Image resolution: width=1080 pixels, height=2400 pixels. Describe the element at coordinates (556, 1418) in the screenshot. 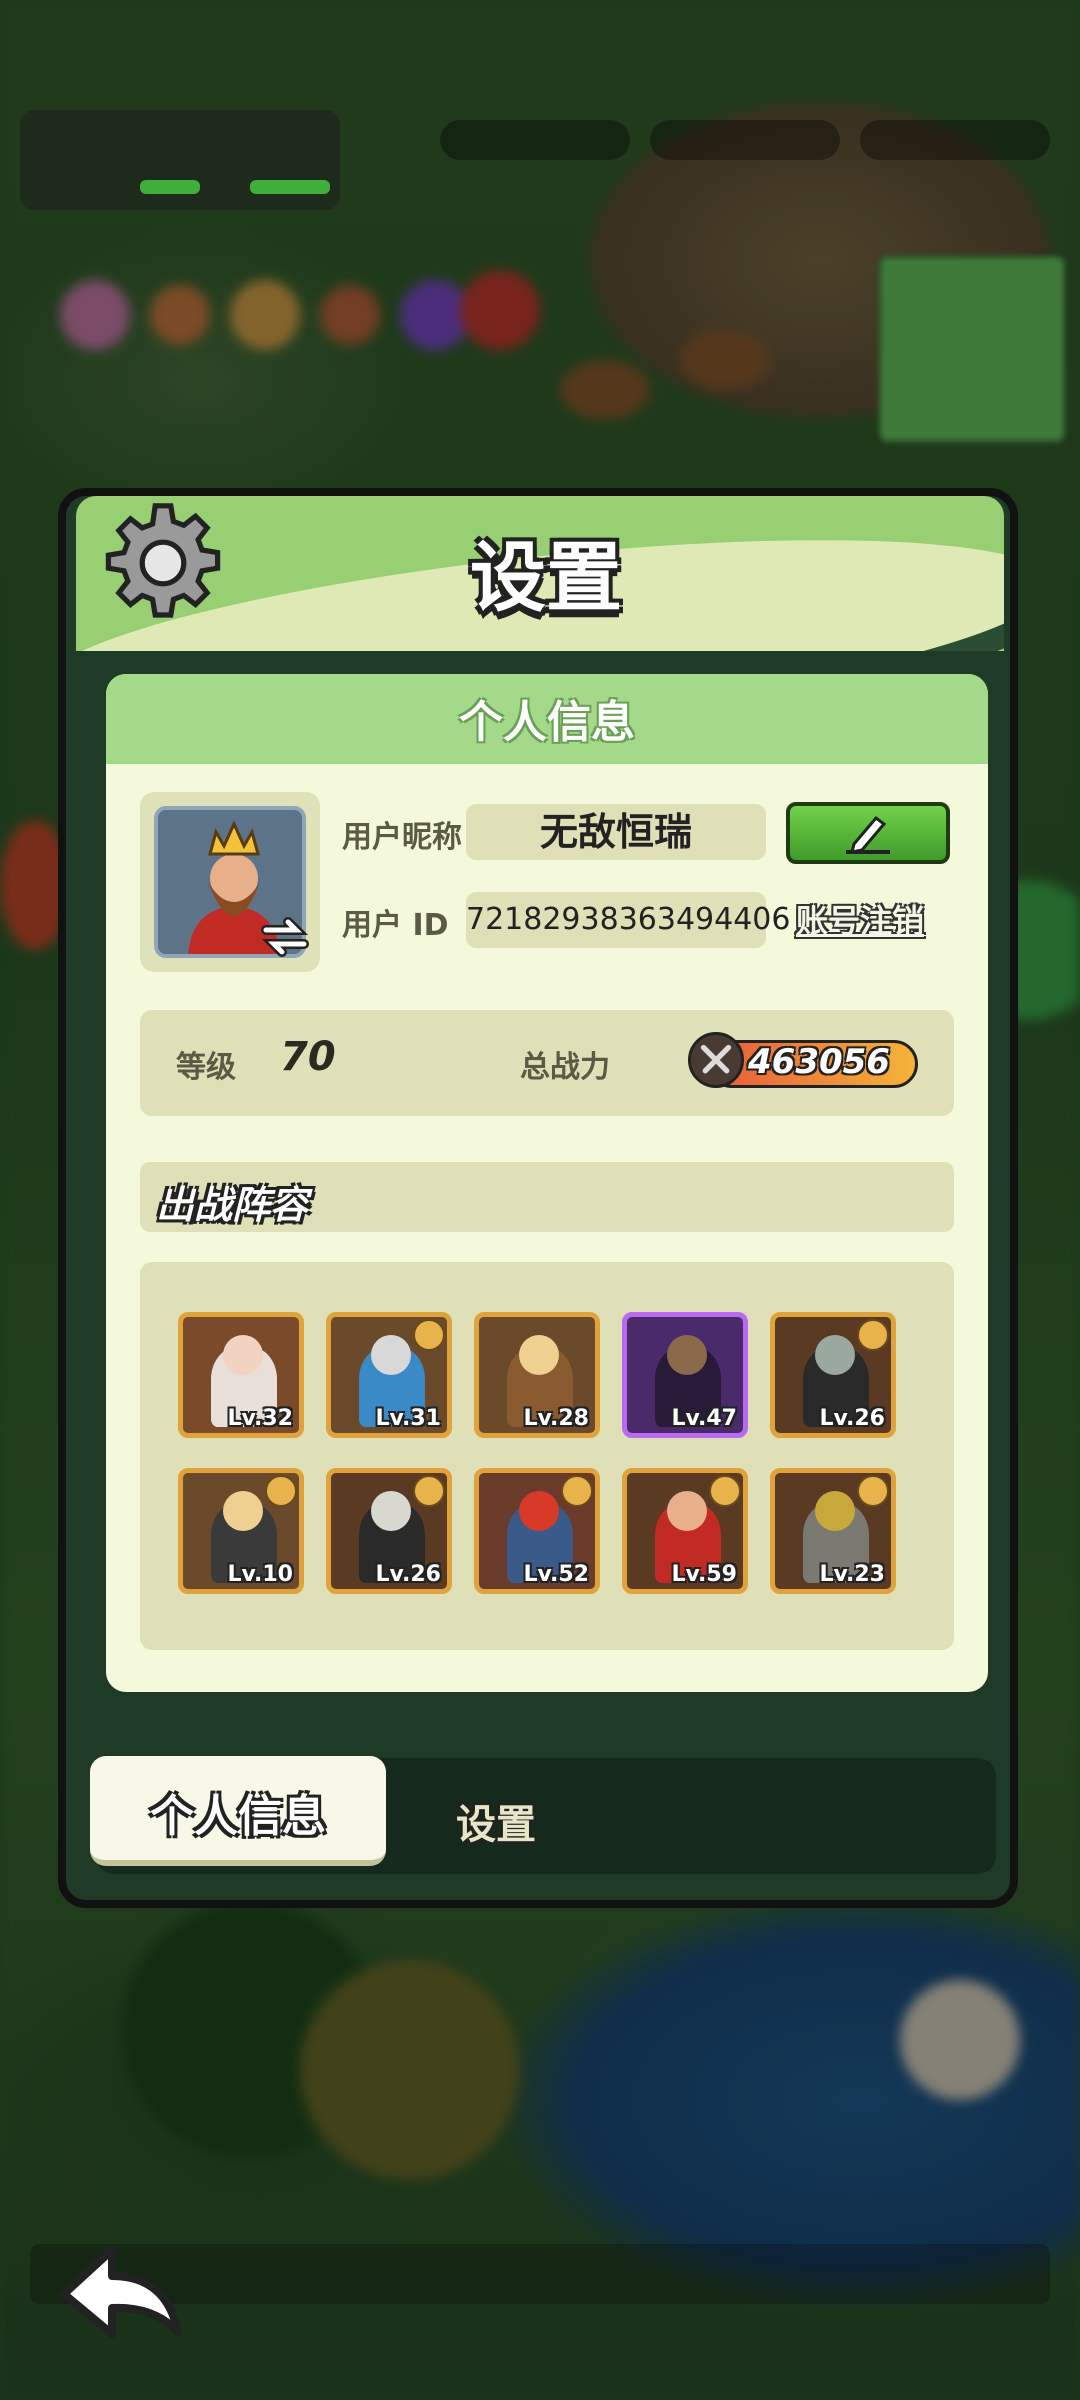

I see `hero-level: Lv.28` at that location.